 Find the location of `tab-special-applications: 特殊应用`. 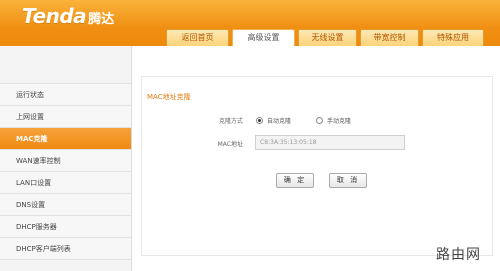

tab-special-applications: 特殊应用 is located at coordinates (453, 37).